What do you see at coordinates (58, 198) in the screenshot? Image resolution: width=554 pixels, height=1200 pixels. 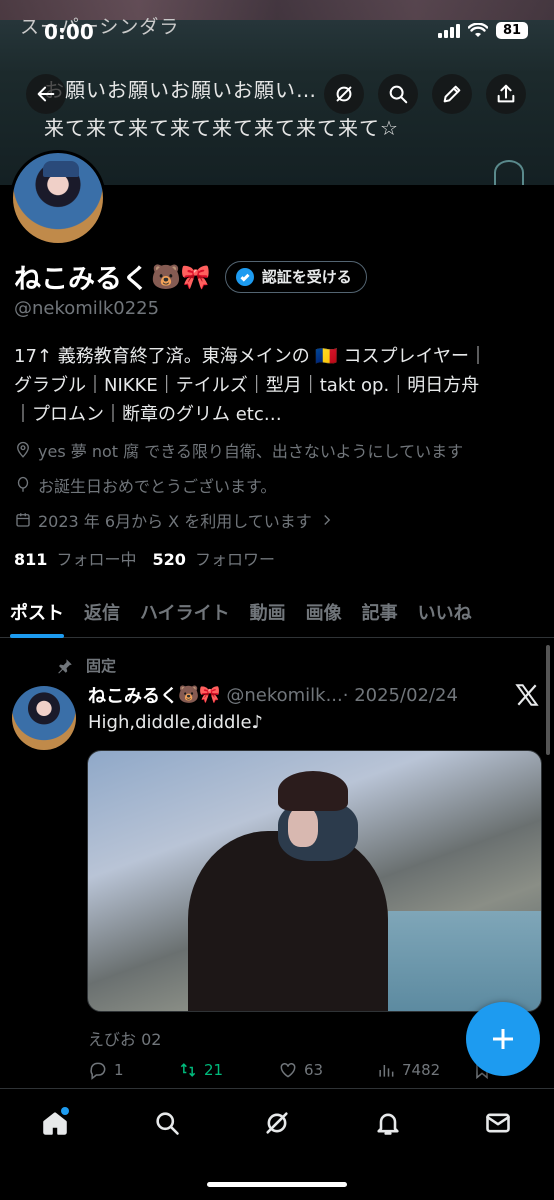 I see `profile-avatar` at bounding box center [58, 198].